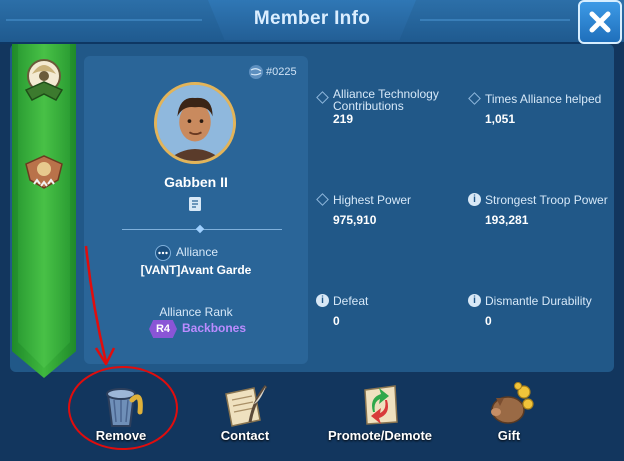 The height and width of the screenshot is (461, 624). What do you see at coordinates (245, 435) in the screenshot?
I see `contact-label: Contact` at bounding box center [245, 435].